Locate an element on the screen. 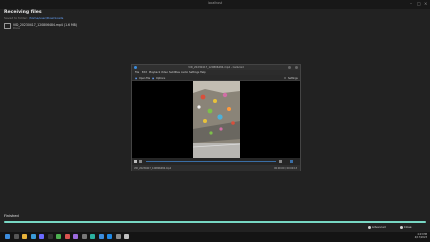 This screenshot has width=430, height=242. code-icon is located at coordinates (109, 236).